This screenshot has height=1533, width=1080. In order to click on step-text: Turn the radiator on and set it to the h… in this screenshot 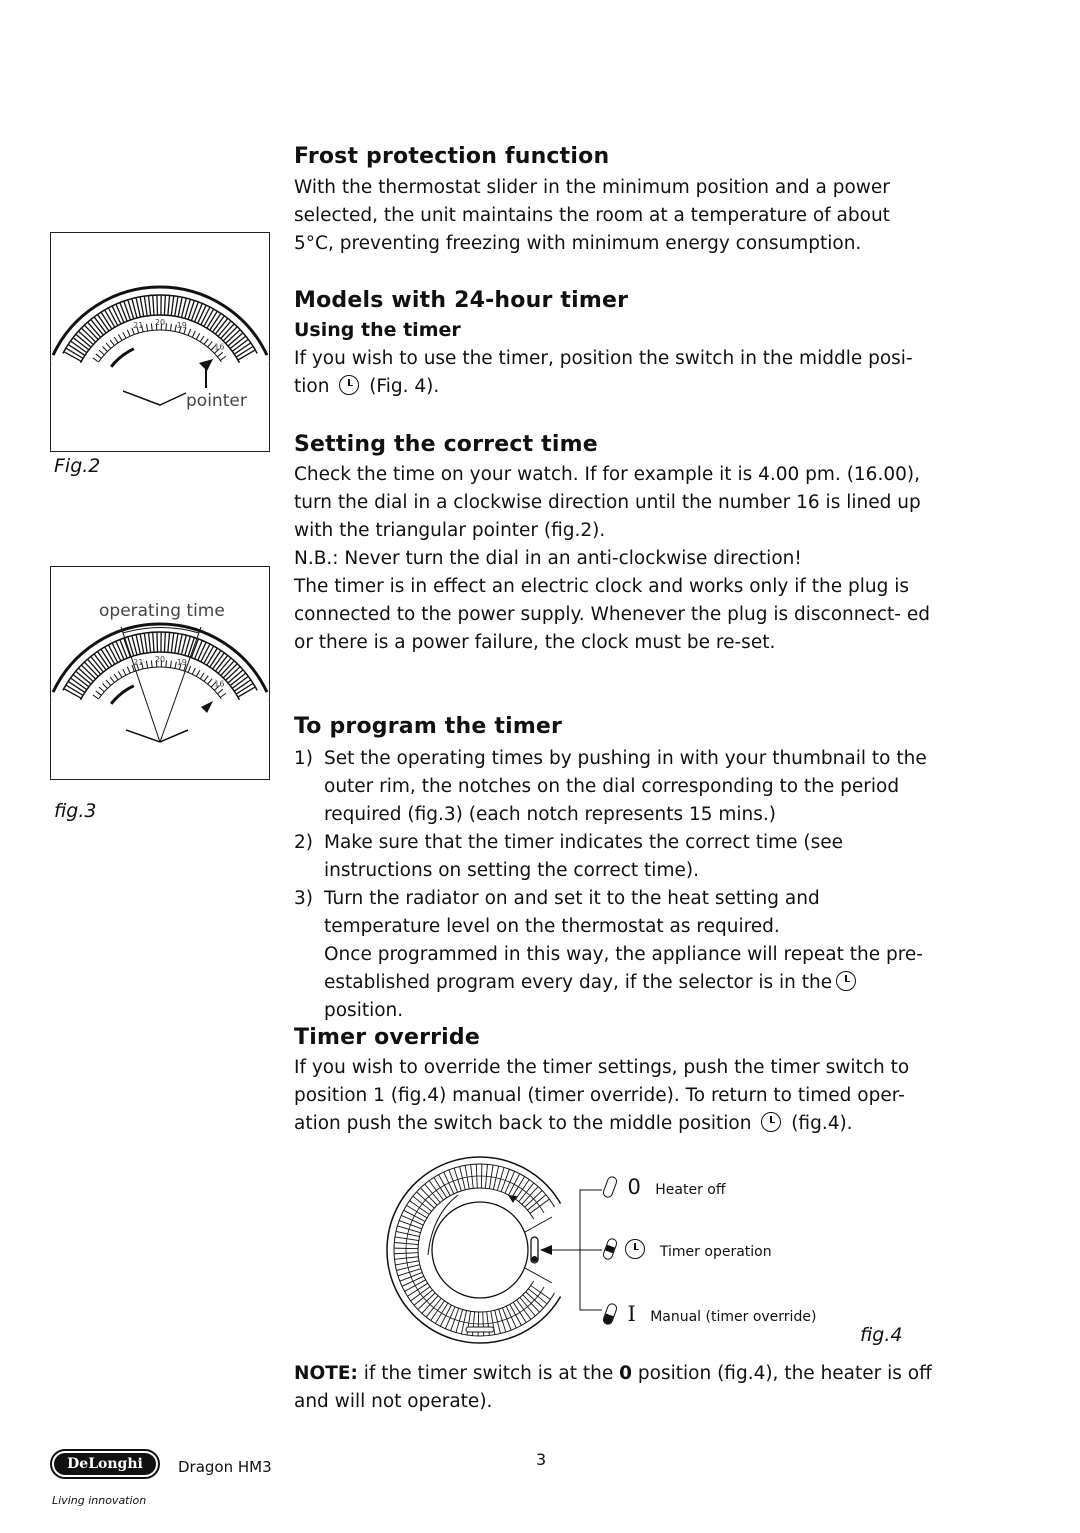, I will do `click(572, 912)`.